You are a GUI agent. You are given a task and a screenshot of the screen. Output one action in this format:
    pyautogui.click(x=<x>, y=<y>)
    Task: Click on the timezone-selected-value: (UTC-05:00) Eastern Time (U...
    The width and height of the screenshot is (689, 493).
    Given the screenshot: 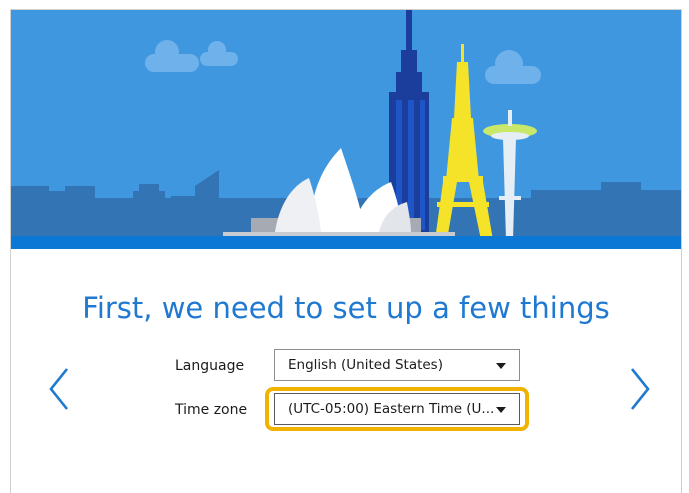 What is the action you would take?
    pyautogui.click(x=391, y=409)
    